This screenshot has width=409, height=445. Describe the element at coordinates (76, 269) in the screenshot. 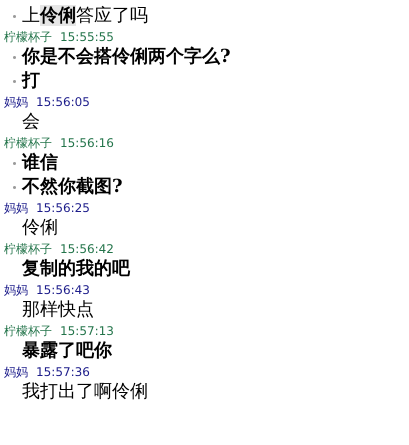

I see `message-text: 复制的我的吧` at that location.